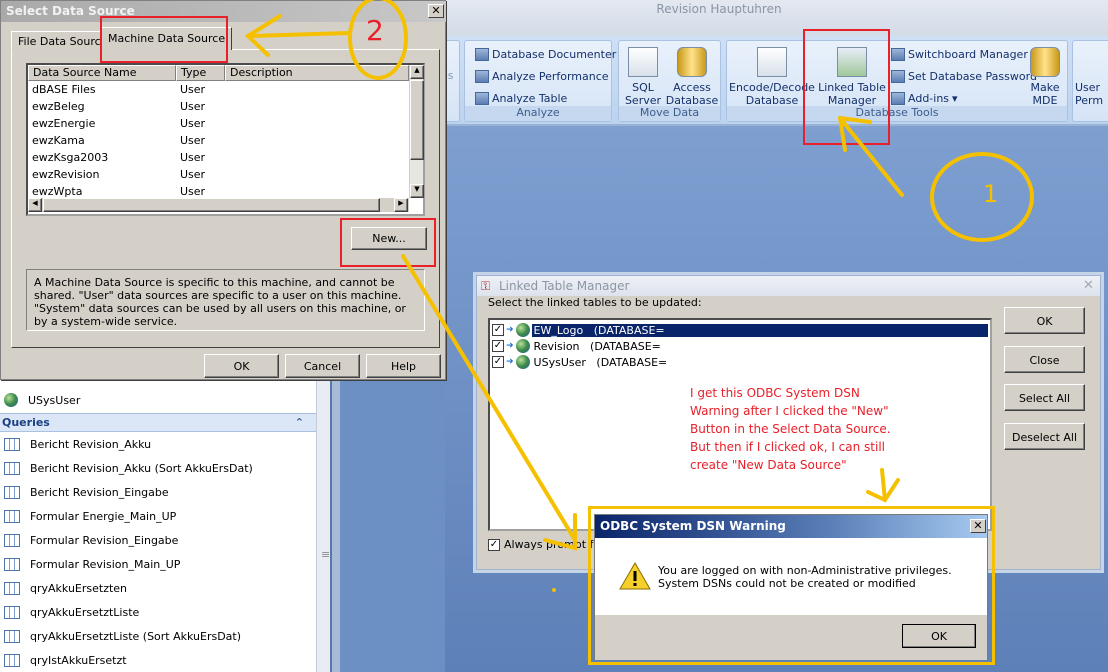 The height and width of the screenshot is (672, 1108). I want to click on annotation-arrow-note, so click(883, 485).